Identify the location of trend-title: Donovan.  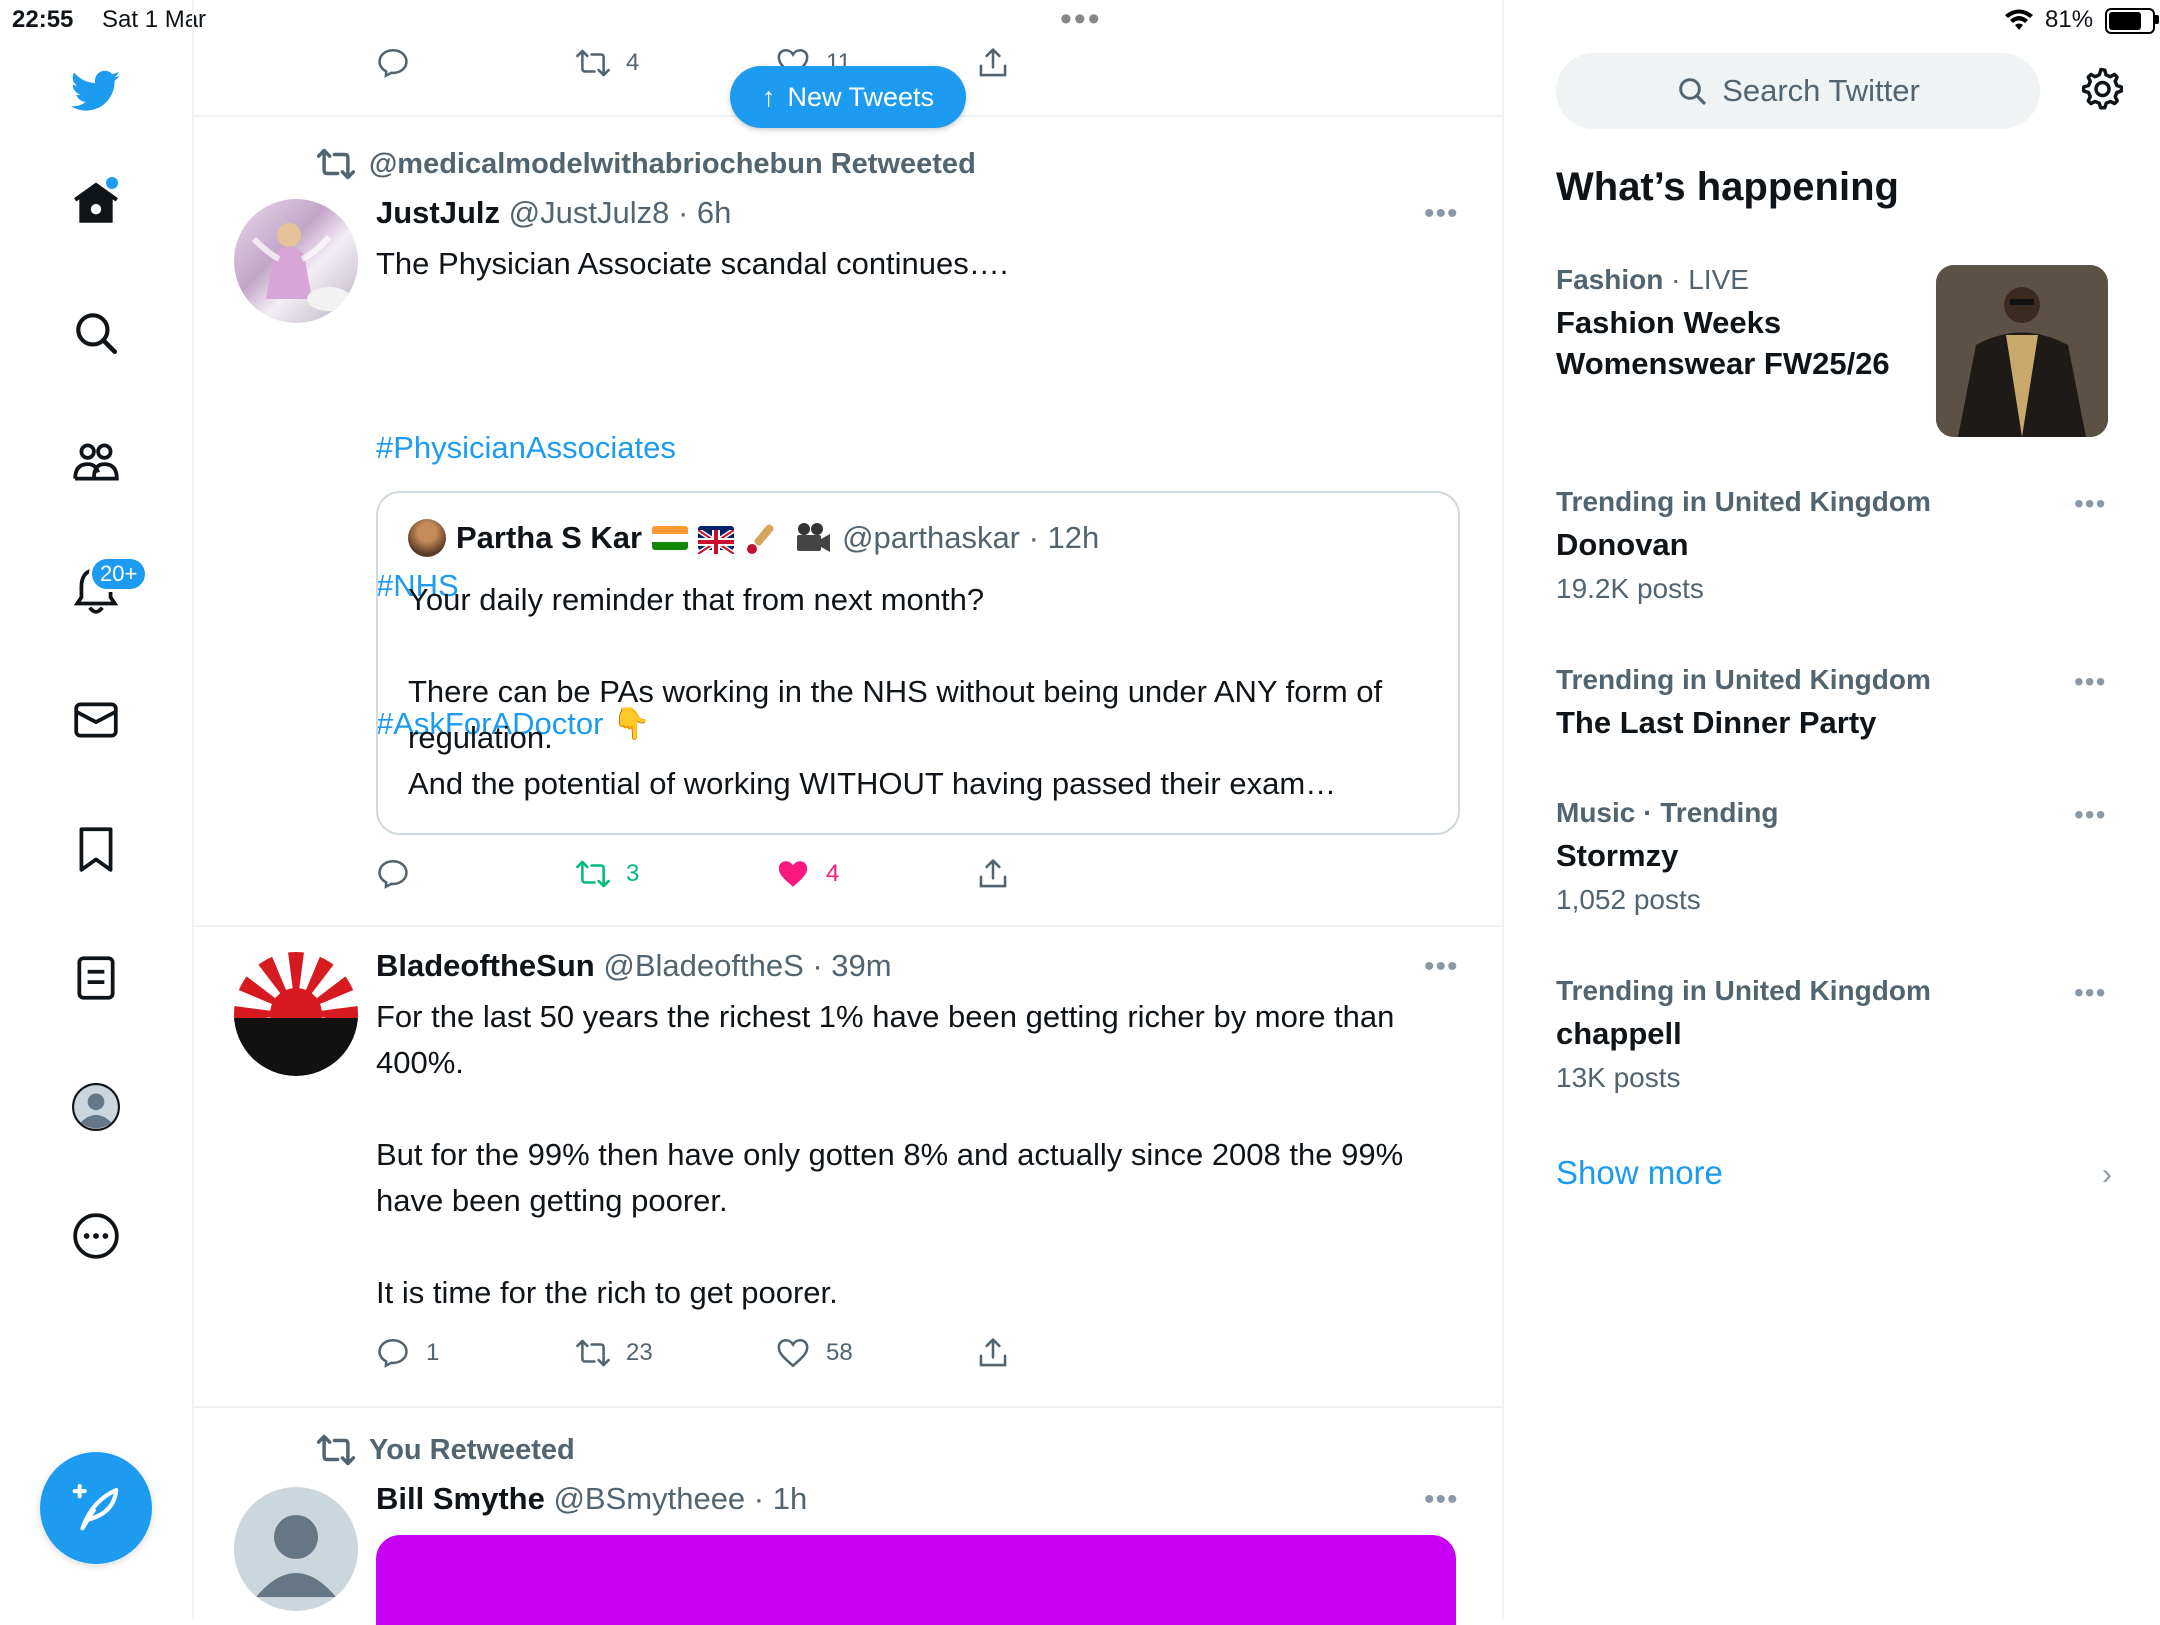
(1622, 544).